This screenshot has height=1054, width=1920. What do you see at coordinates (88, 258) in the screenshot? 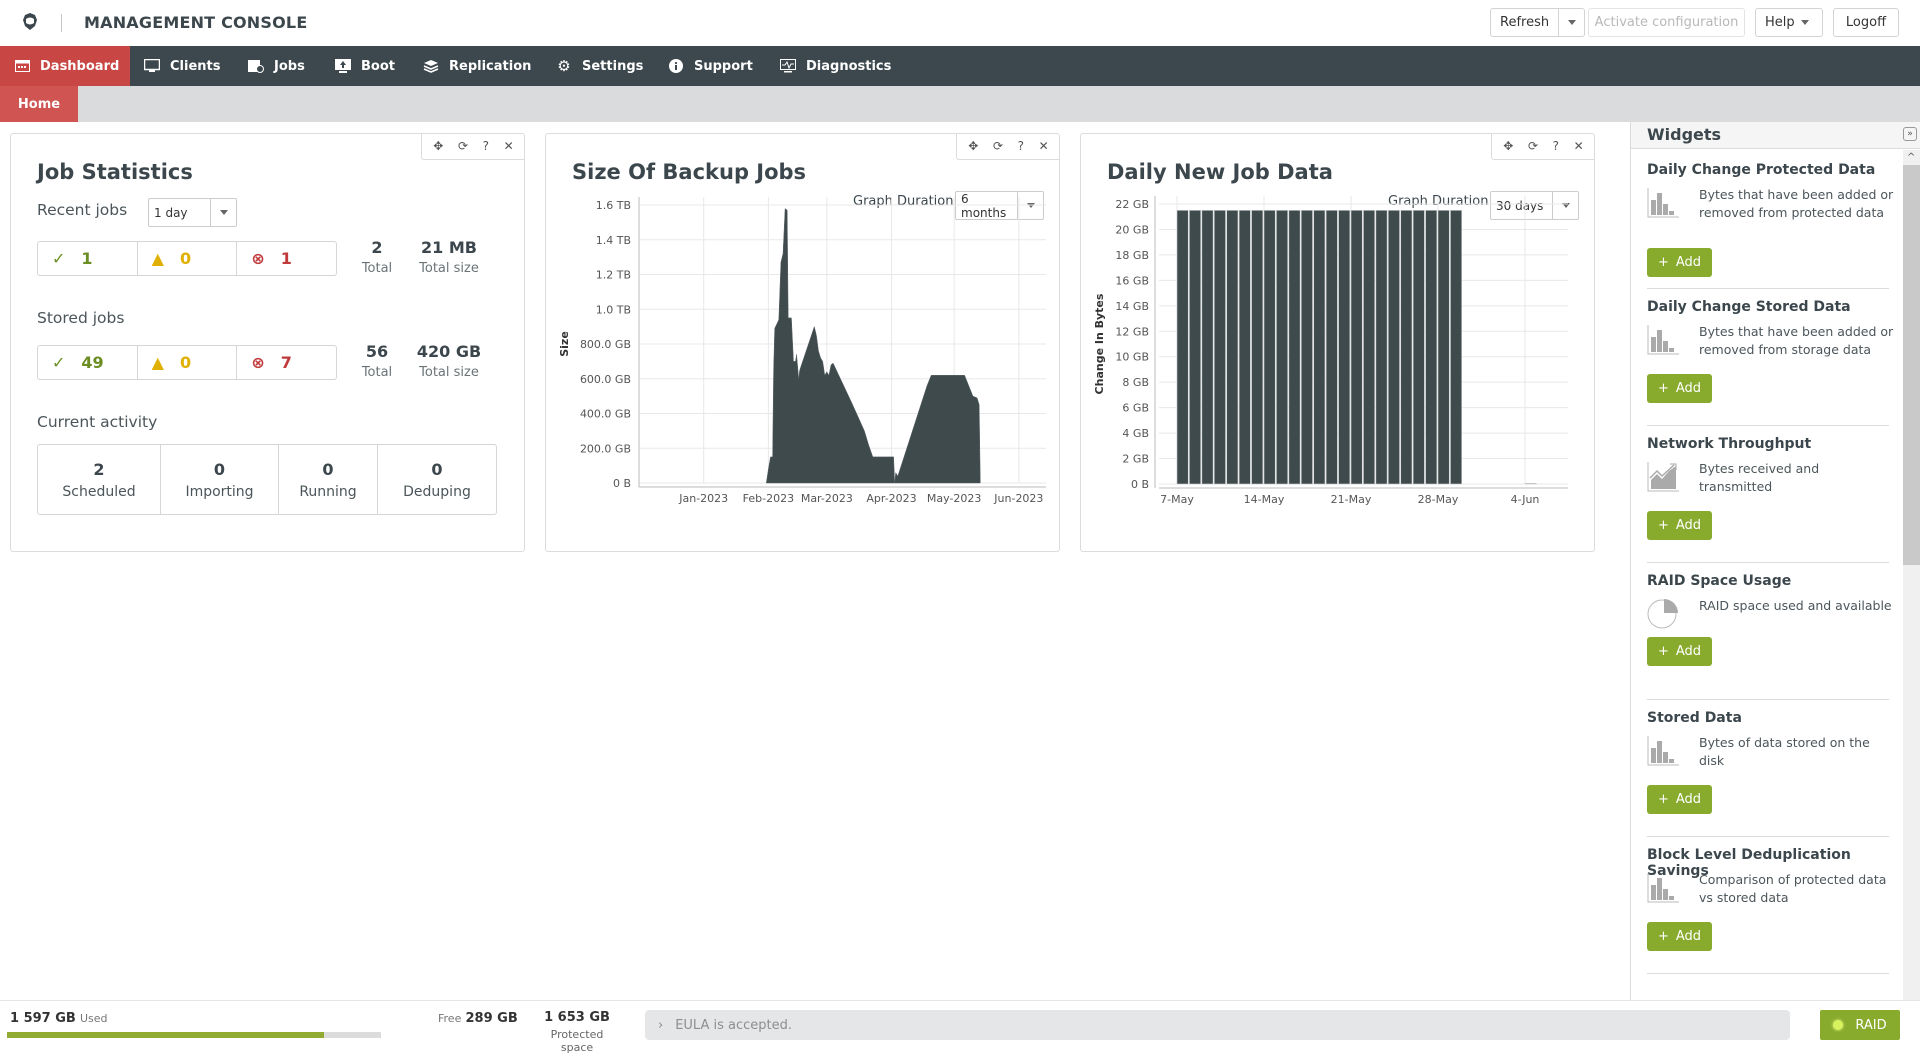
I see `recent-success-count: ✓ 1` at bounding box center [88, 258].